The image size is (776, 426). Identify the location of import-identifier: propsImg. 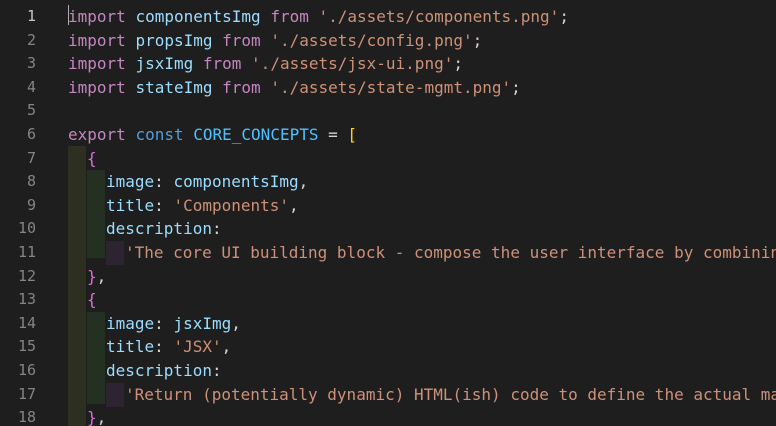
(174, 40).